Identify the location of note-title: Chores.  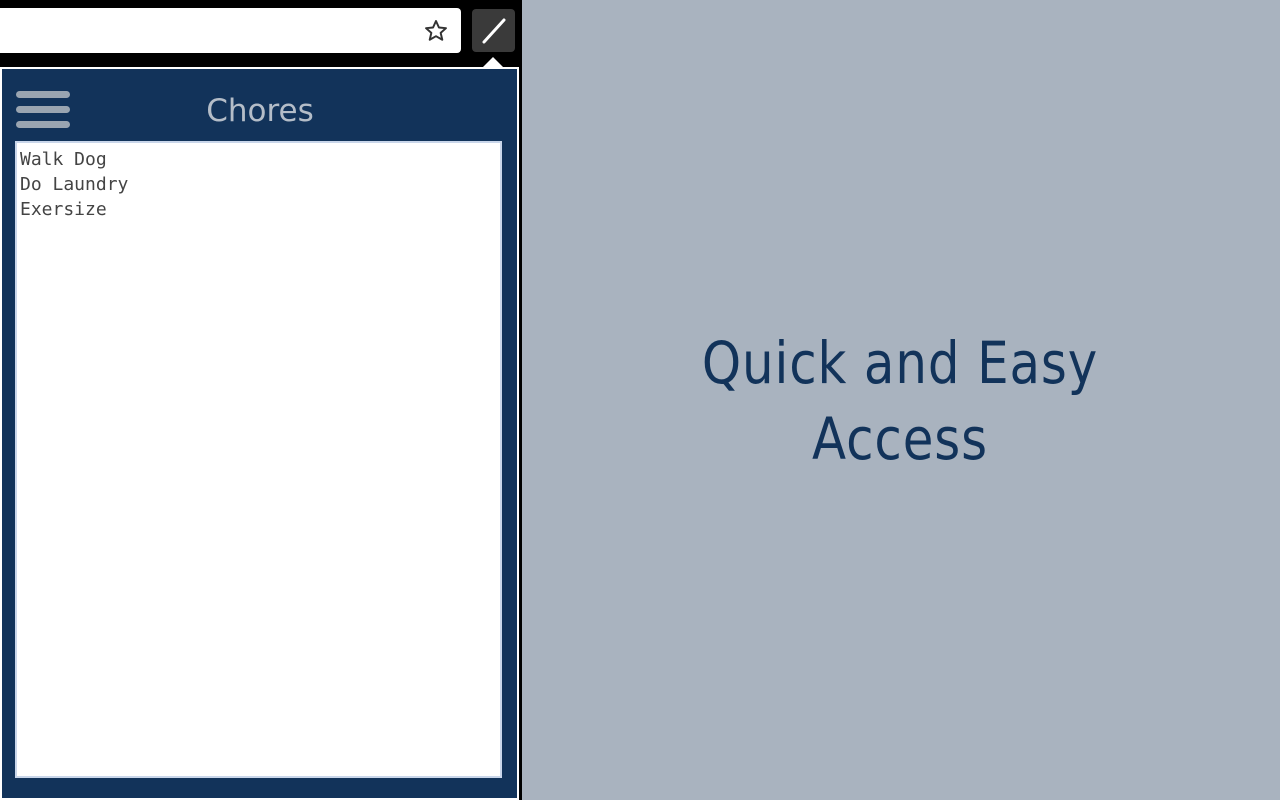
(260, 111).